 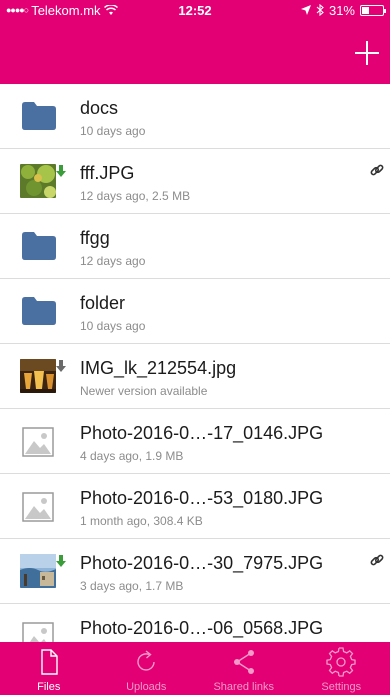 What do you see at coordinates (132, 586) in the screenshot?
I see `file-meta: 3 days ago, 1.7 MB` at bounding box center [132, 586].